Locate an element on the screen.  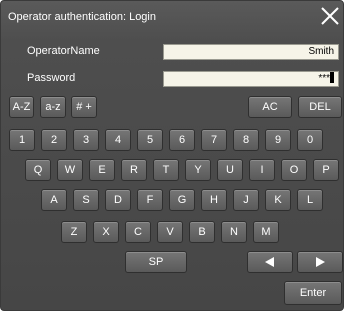
key-1: 1 is located at coordinates (22, 140).